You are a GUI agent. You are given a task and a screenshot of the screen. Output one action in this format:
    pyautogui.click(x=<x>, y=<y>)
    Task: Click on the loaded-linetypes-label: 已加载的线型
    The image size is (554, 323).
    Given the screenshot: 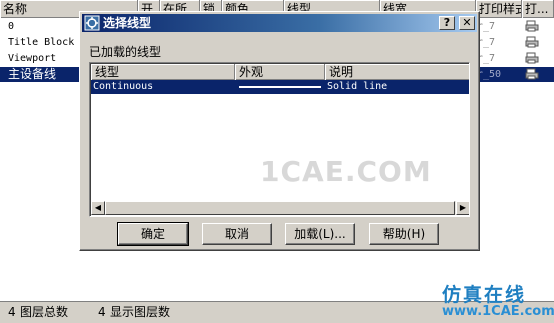 What is the action you would take?
    pyautogui.click(x=125, y=52)
    